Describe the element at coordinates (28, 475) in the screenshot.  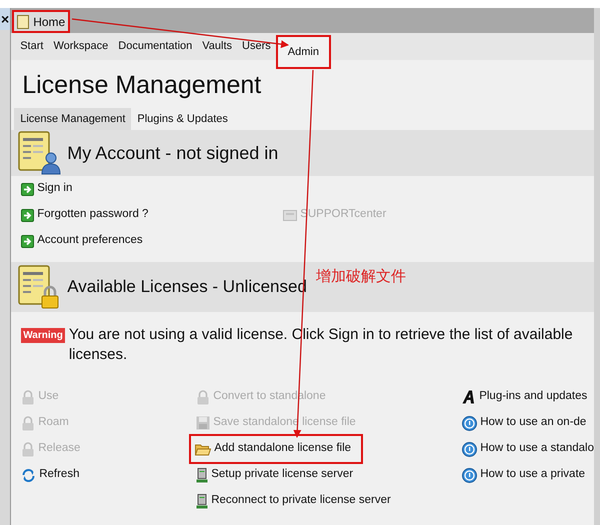
I see `refresh-icon` at that location.